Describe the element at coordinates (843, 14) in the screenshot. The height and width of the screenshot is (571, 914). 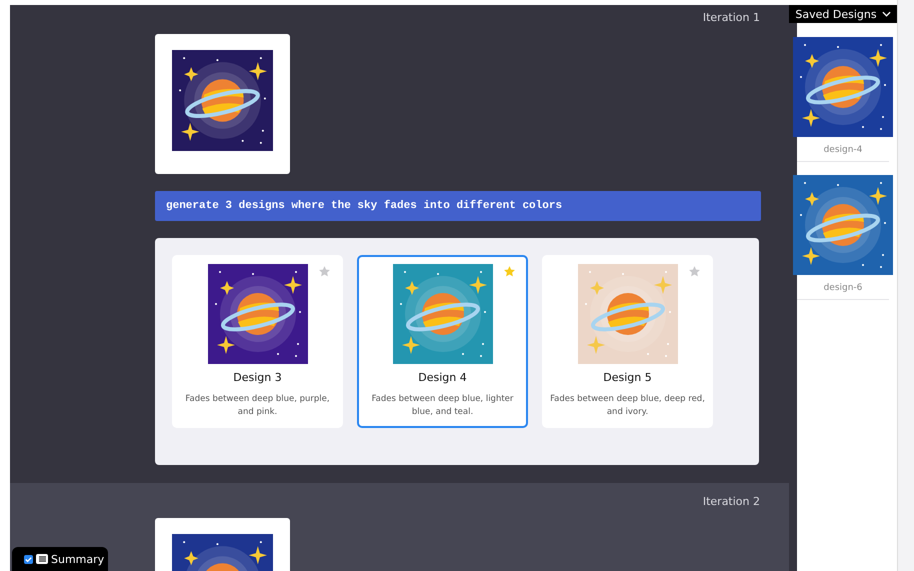
I see `saved-designs-dropdown: Saved Designs` at that location.